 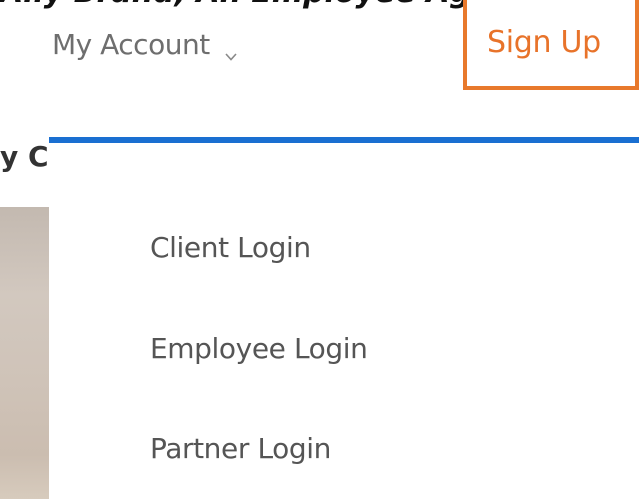 What do you see at coordinates (24, 353) in the screenshot?
I see `background-photo` at bounding box center [24, 353].